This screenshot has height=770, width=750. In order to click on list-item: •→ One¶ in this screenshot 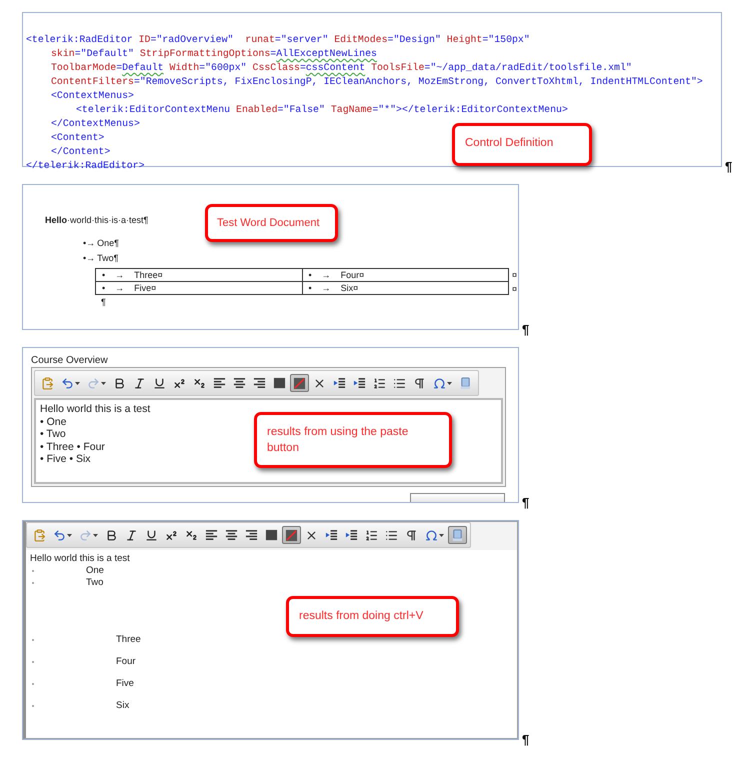, I will do `click(101, 243)`.